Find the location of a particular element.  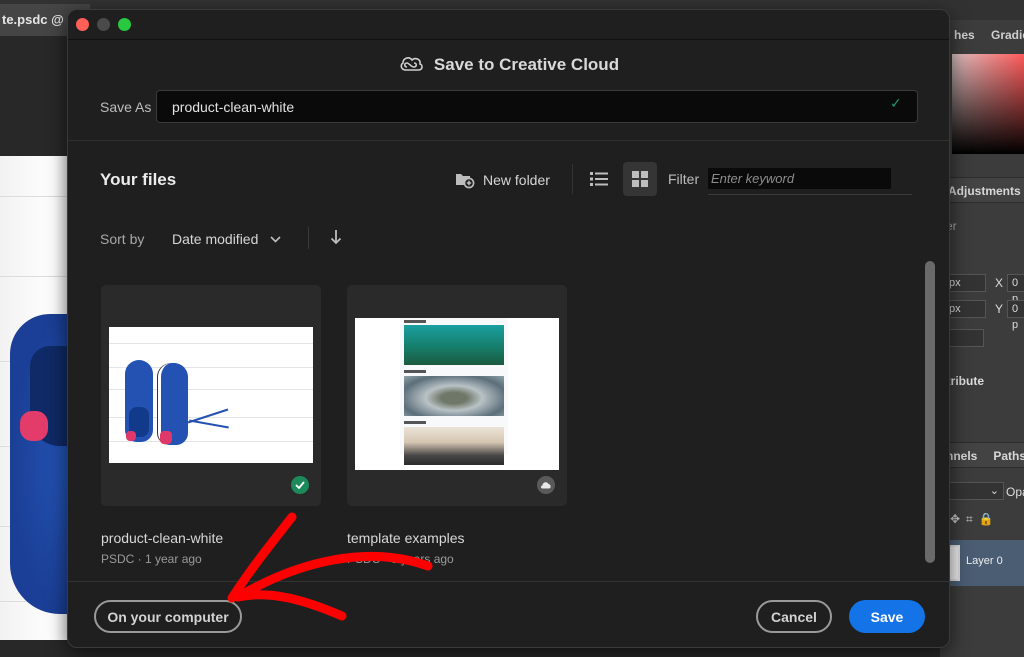

filter-underline is located at coordinates (810, 194).